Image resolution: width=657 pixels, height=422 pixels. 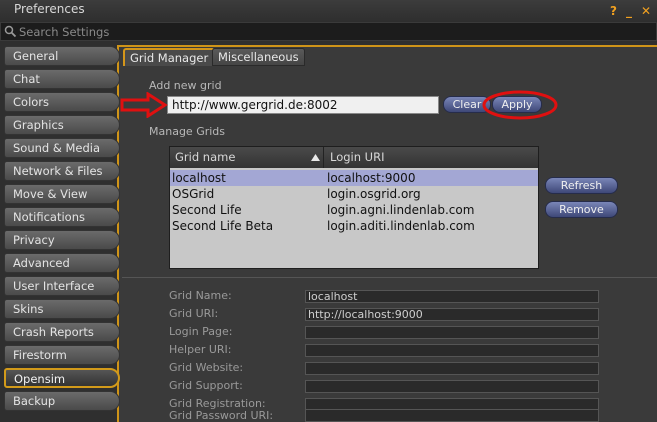 I want to click on sidebar-item-firestorm: Firestorm, so click(x=62, y=355).